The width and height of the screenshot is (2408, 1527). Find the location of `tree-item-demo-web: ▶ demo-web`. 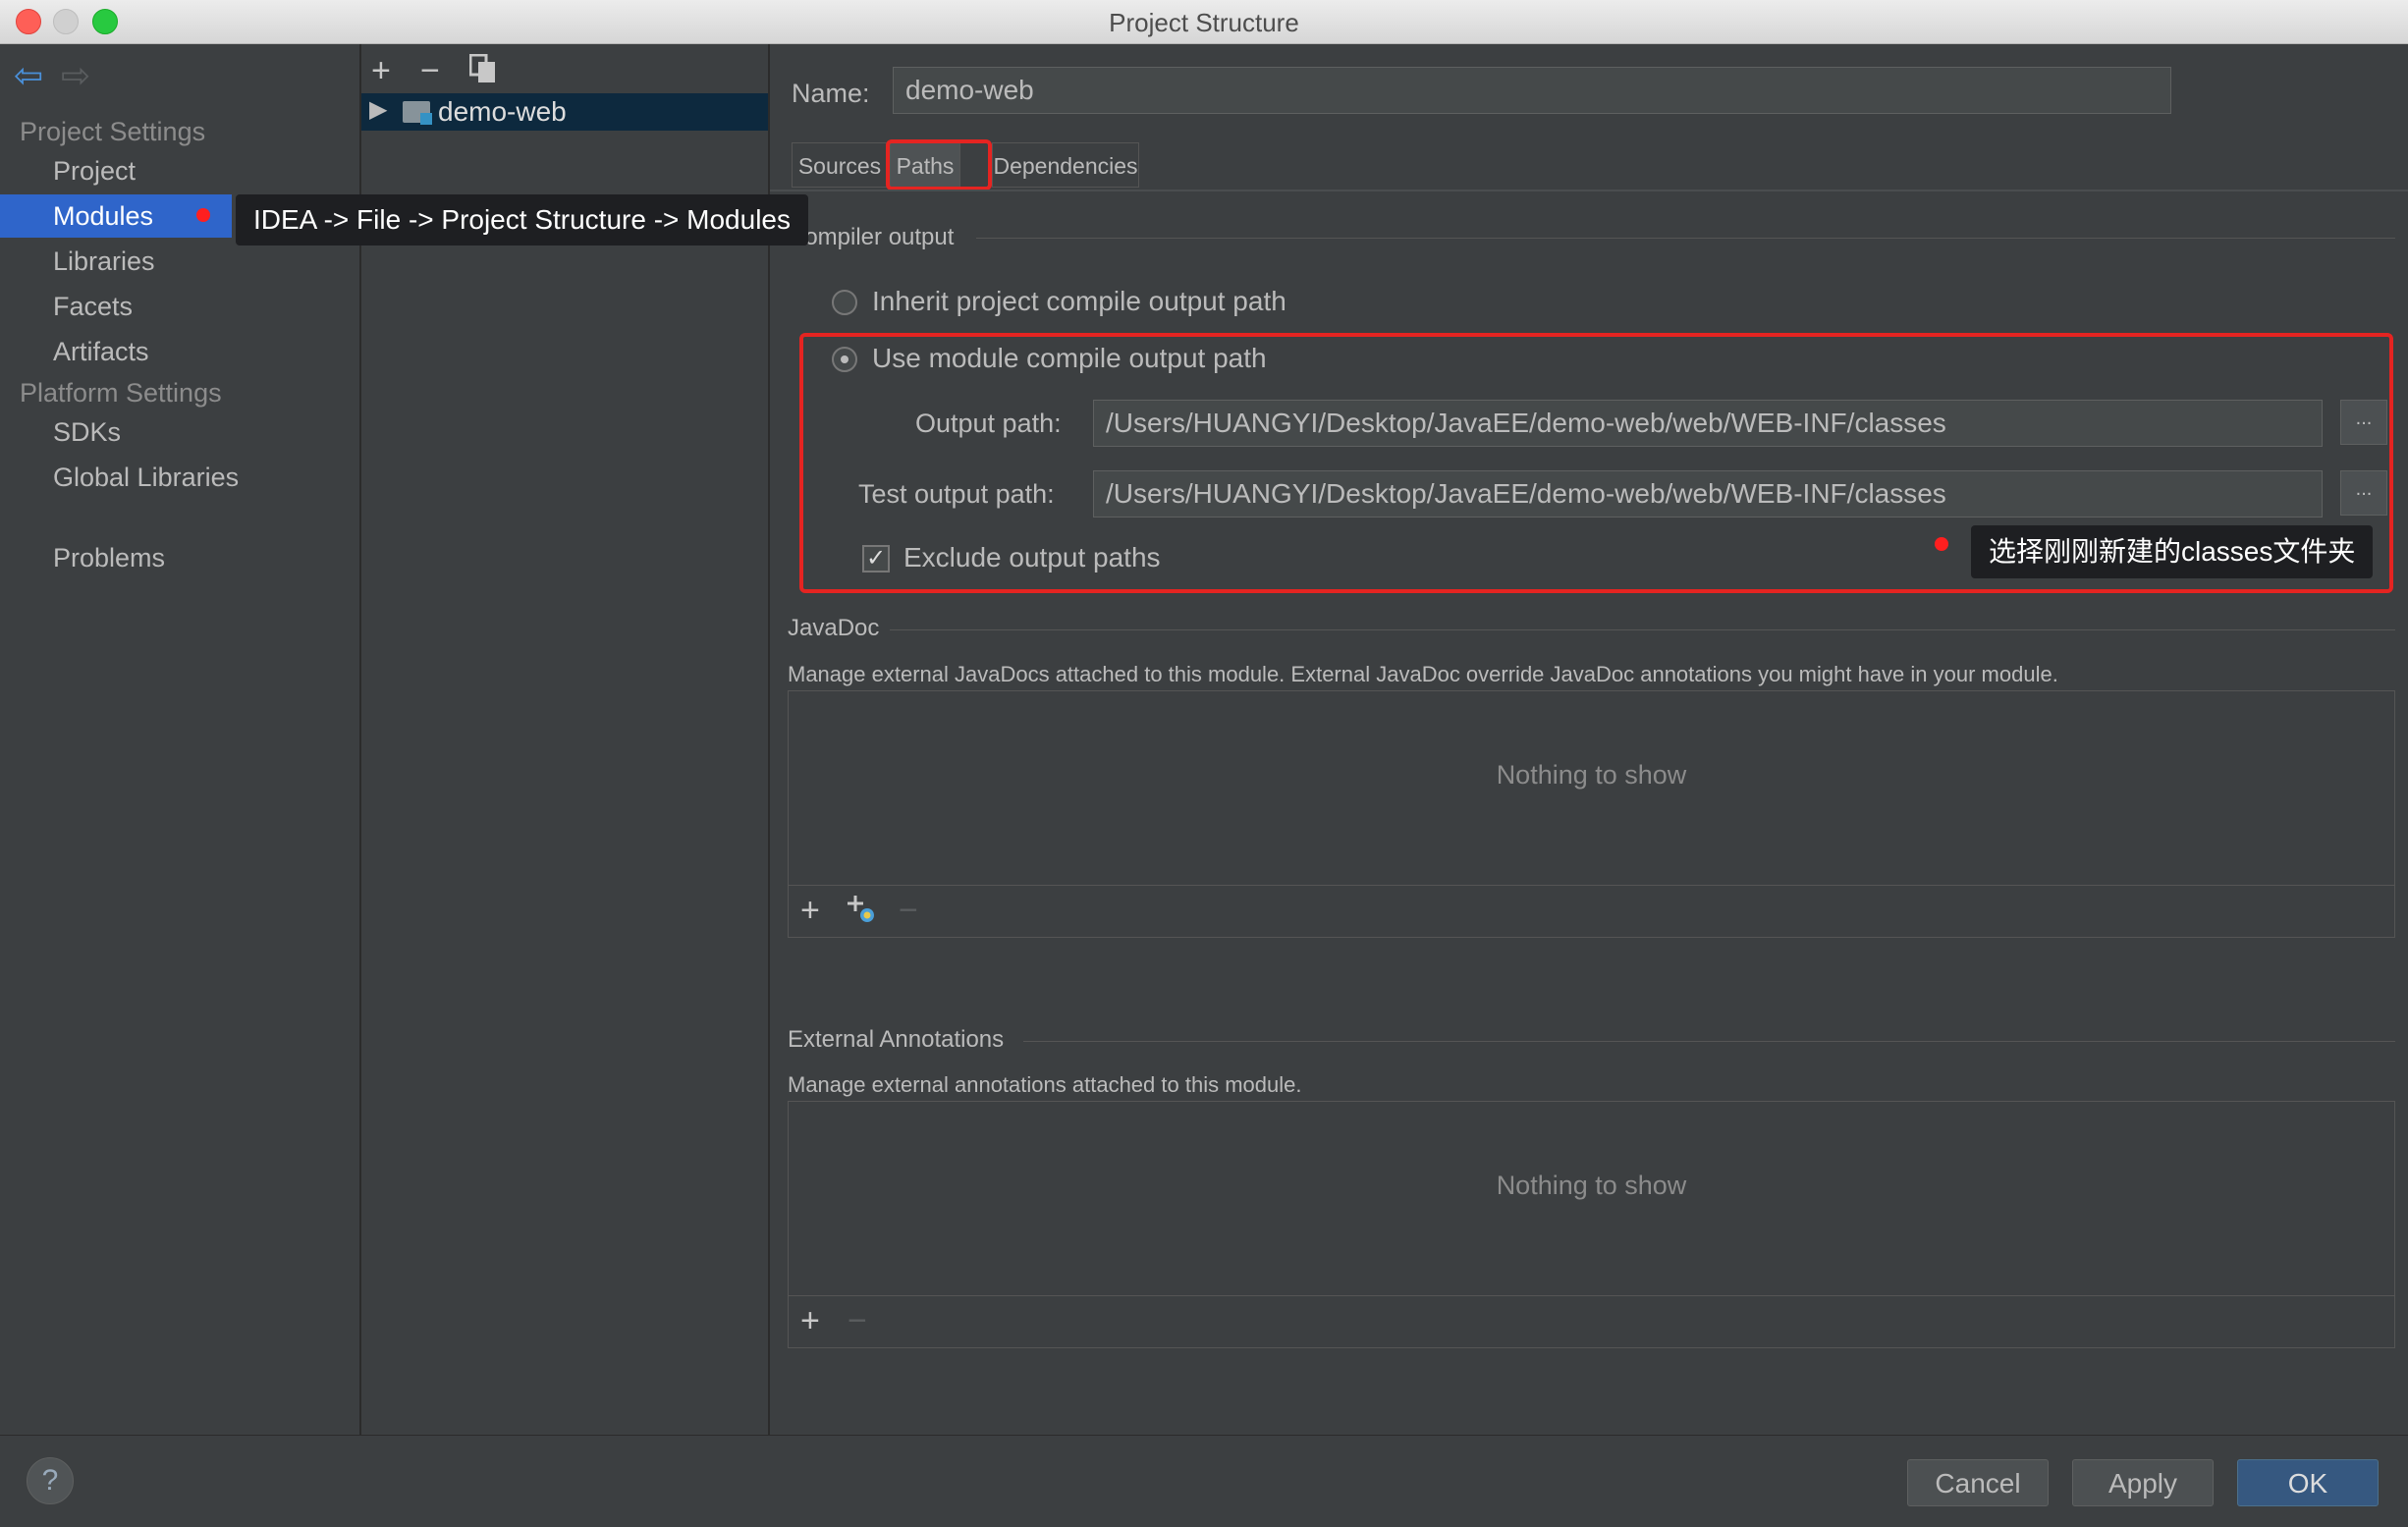

tree-item-demo-web: ▶ demo-web is located at coordinates (564, 112).